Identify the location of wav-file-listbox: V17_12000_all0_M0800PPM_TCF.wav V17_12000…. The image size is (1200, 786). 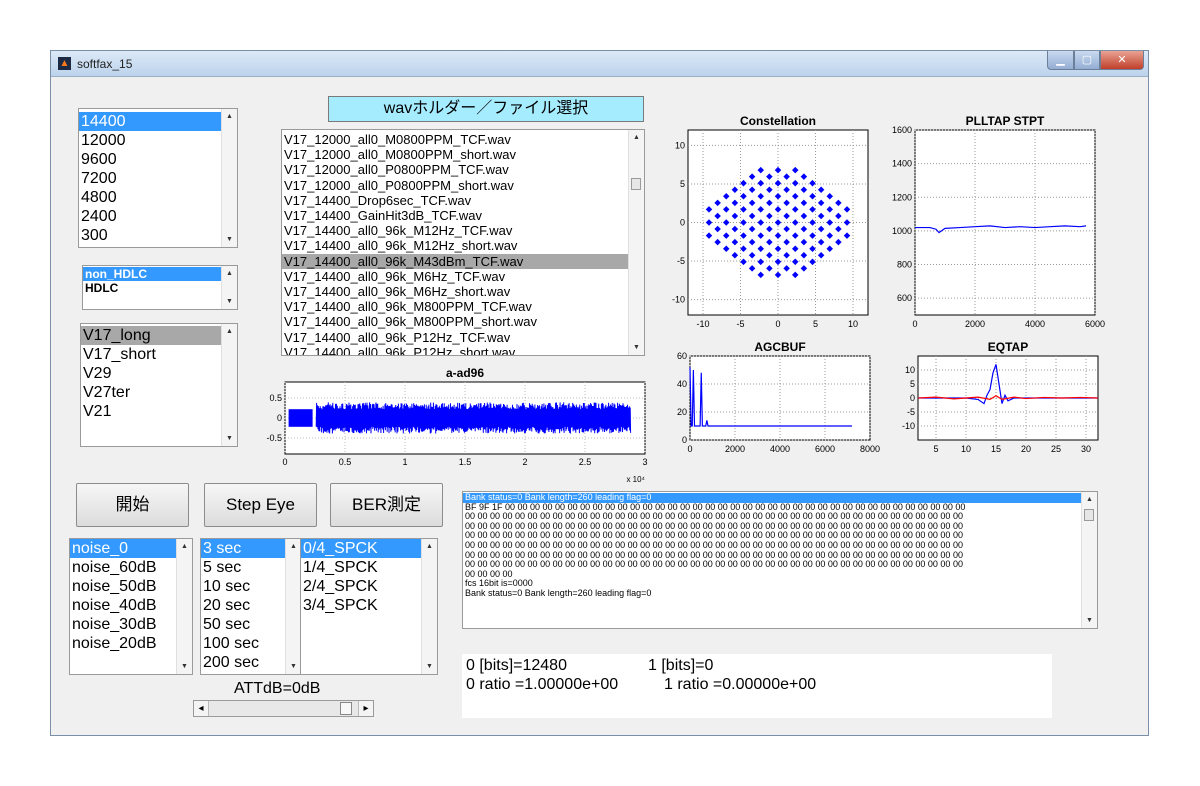
(463, 242).